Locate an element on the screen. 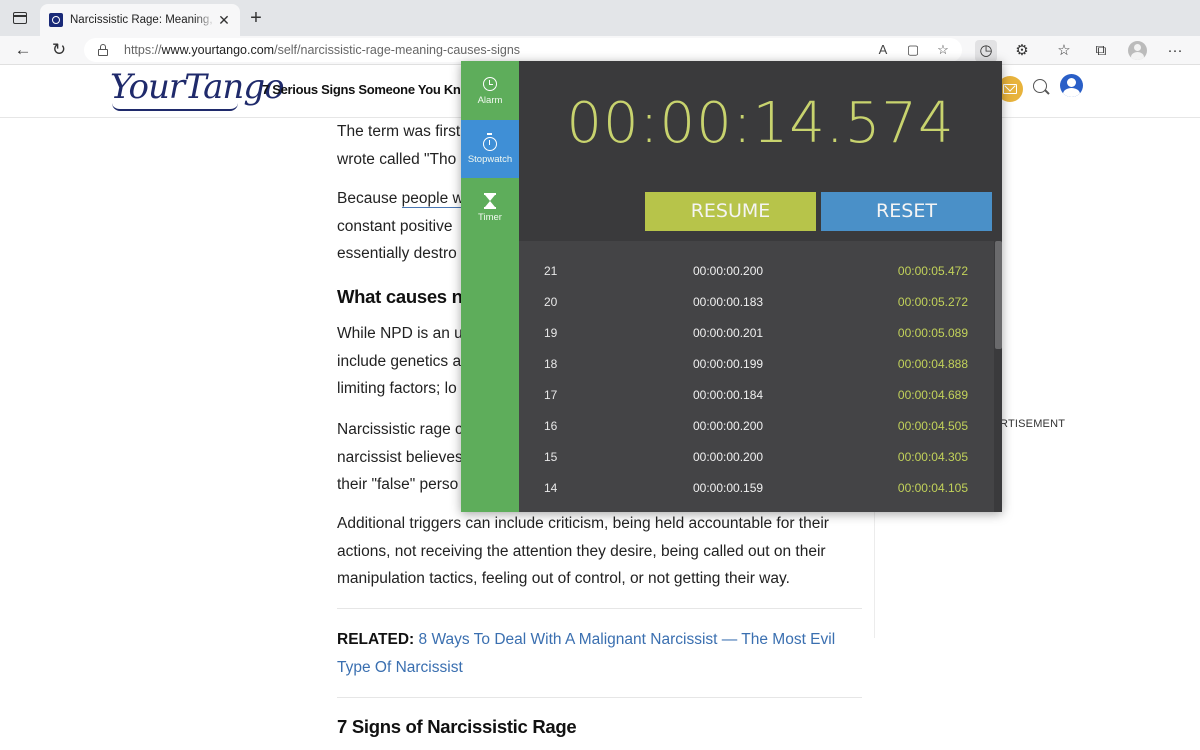  logo-swoosh is located at coordinates (175, 107).